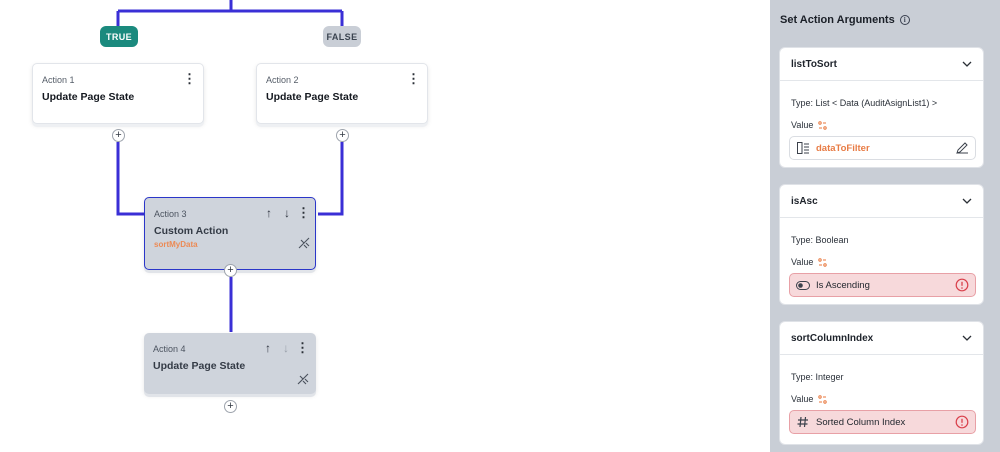 This screenshot has height=452, width=1000. What do you see at coordinates (832, 338) in the screenshot?
I see `argument-name: sortColumnIndex` at bounding box center [832, 338].